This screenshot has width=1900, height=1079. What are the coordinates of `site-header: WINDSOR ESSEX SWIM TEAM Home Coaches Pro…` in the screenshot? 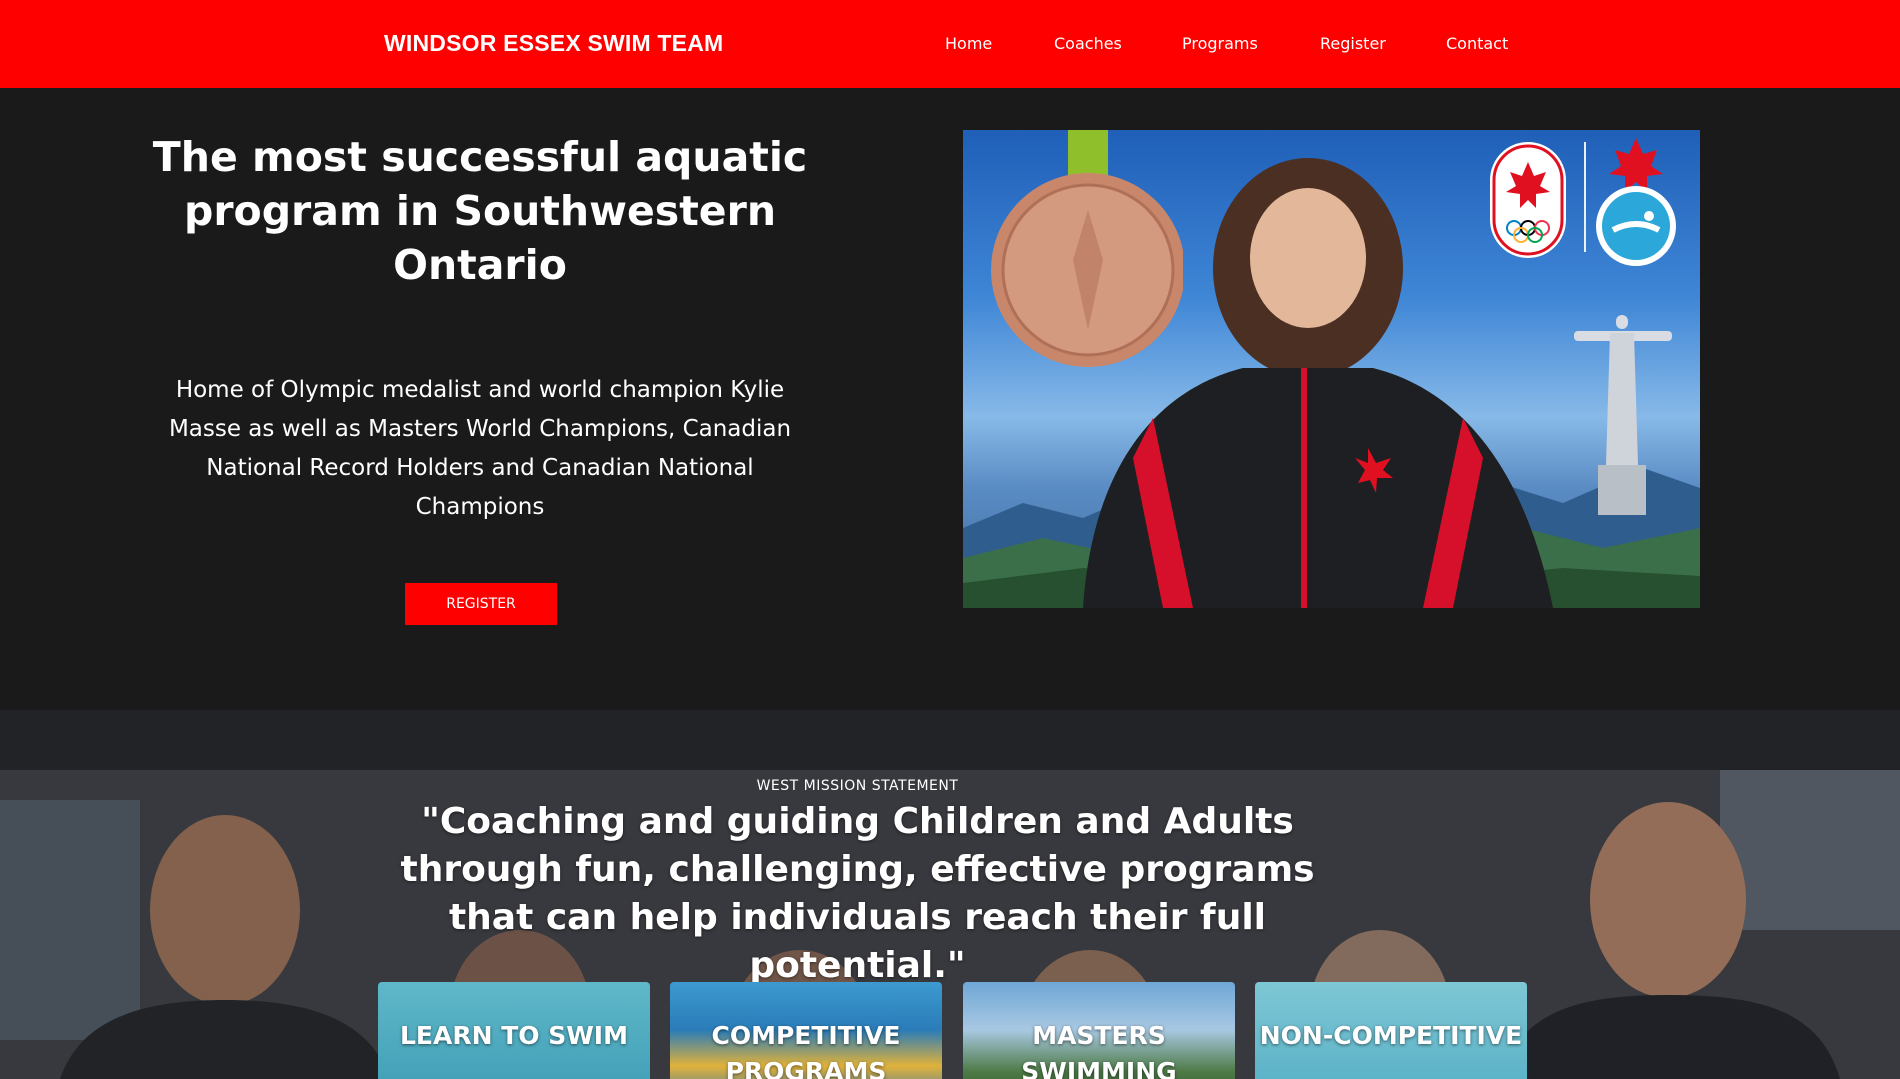 It's located at (950, 44).